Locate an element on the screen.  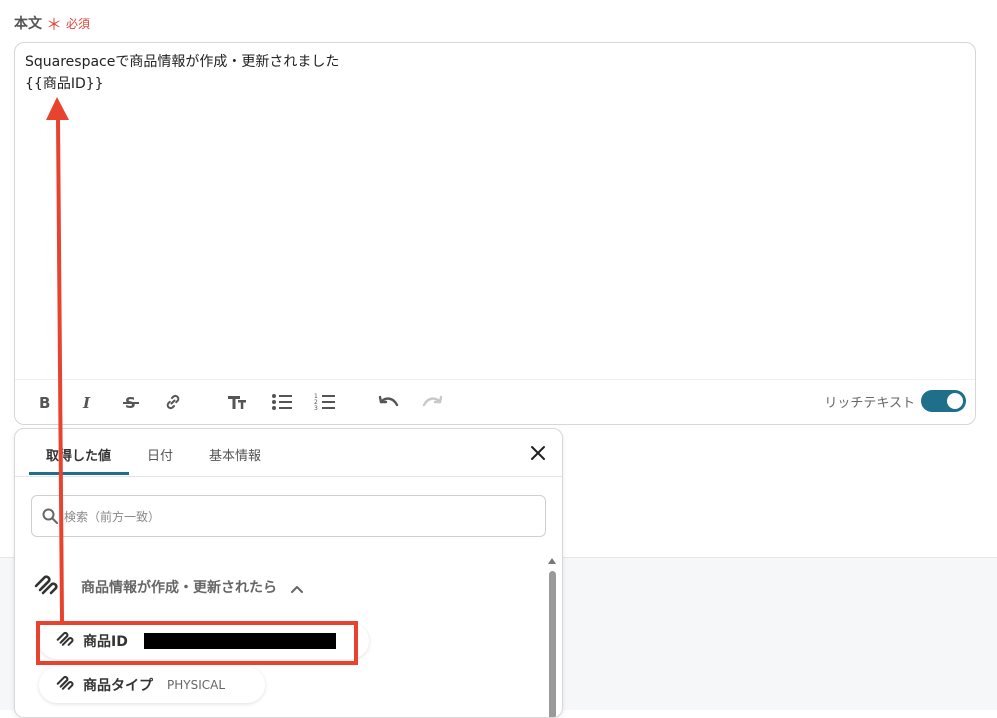
text-size-icon is located at coordinates (237, 402).